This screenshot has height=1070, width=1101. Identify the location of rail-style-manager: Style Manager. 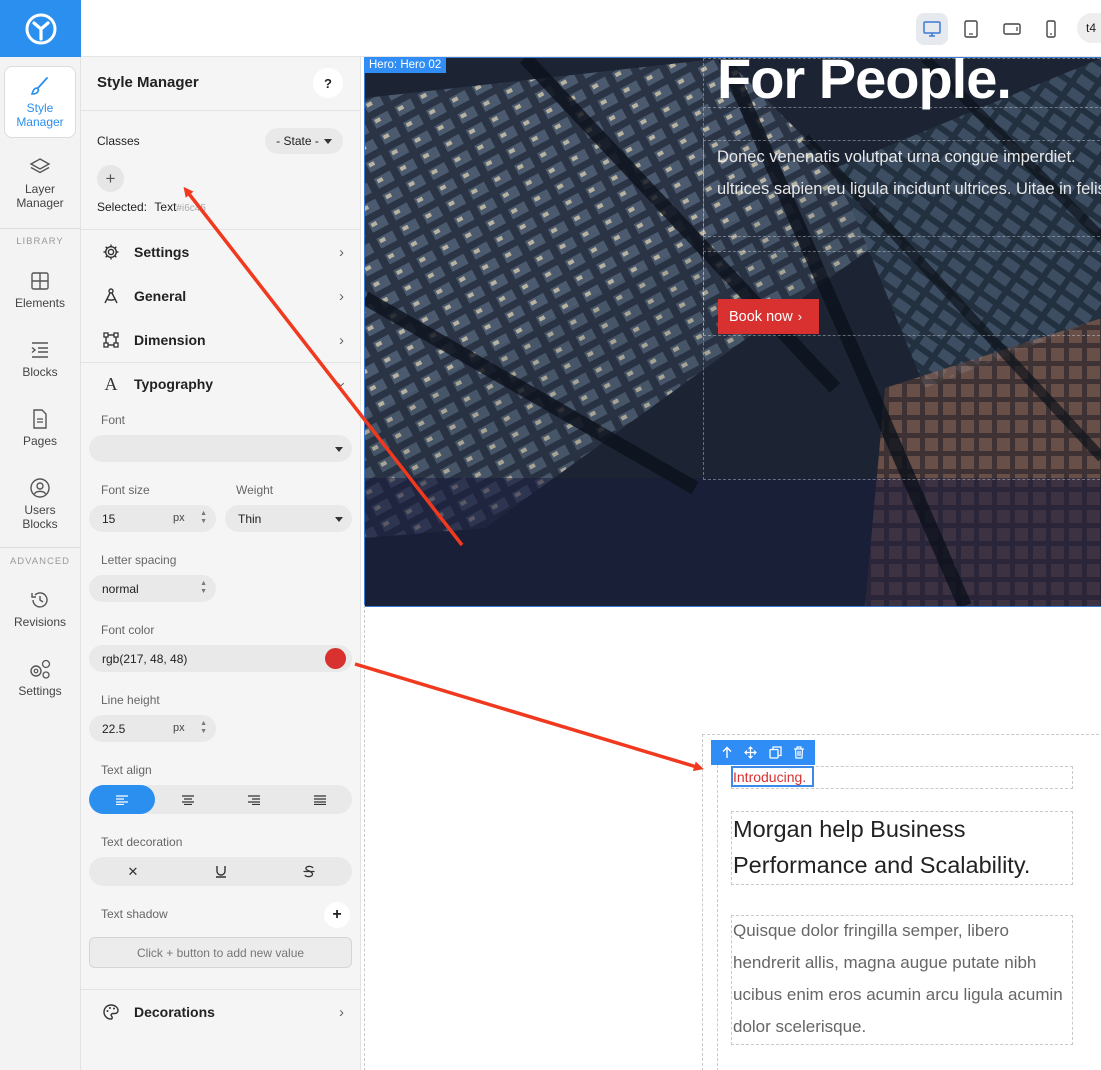
(40, 102).